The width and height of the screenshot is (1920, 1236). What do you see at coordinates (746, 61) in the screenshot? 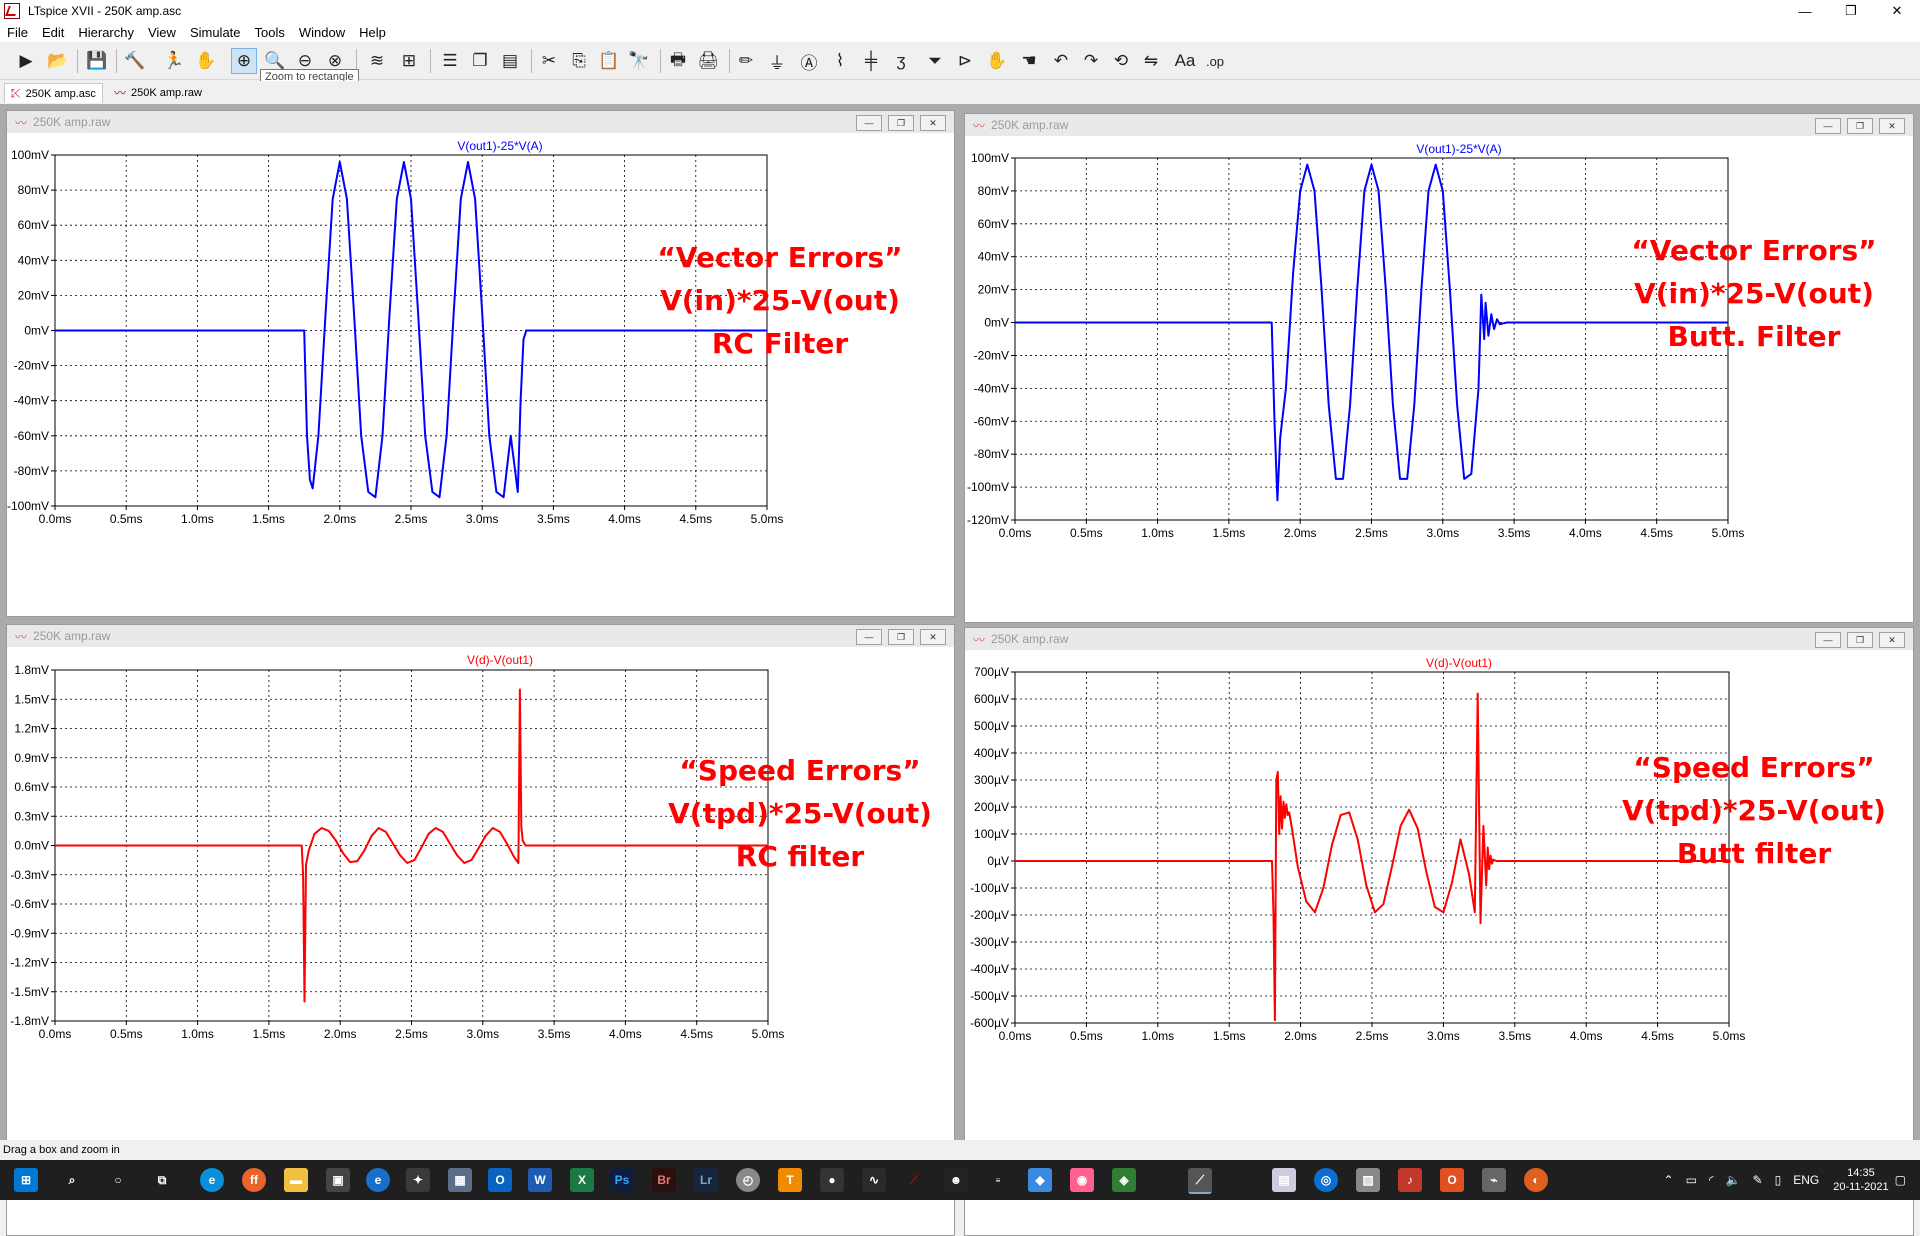
I see `wire-icon: ✏` at bounding box center [746, 61].